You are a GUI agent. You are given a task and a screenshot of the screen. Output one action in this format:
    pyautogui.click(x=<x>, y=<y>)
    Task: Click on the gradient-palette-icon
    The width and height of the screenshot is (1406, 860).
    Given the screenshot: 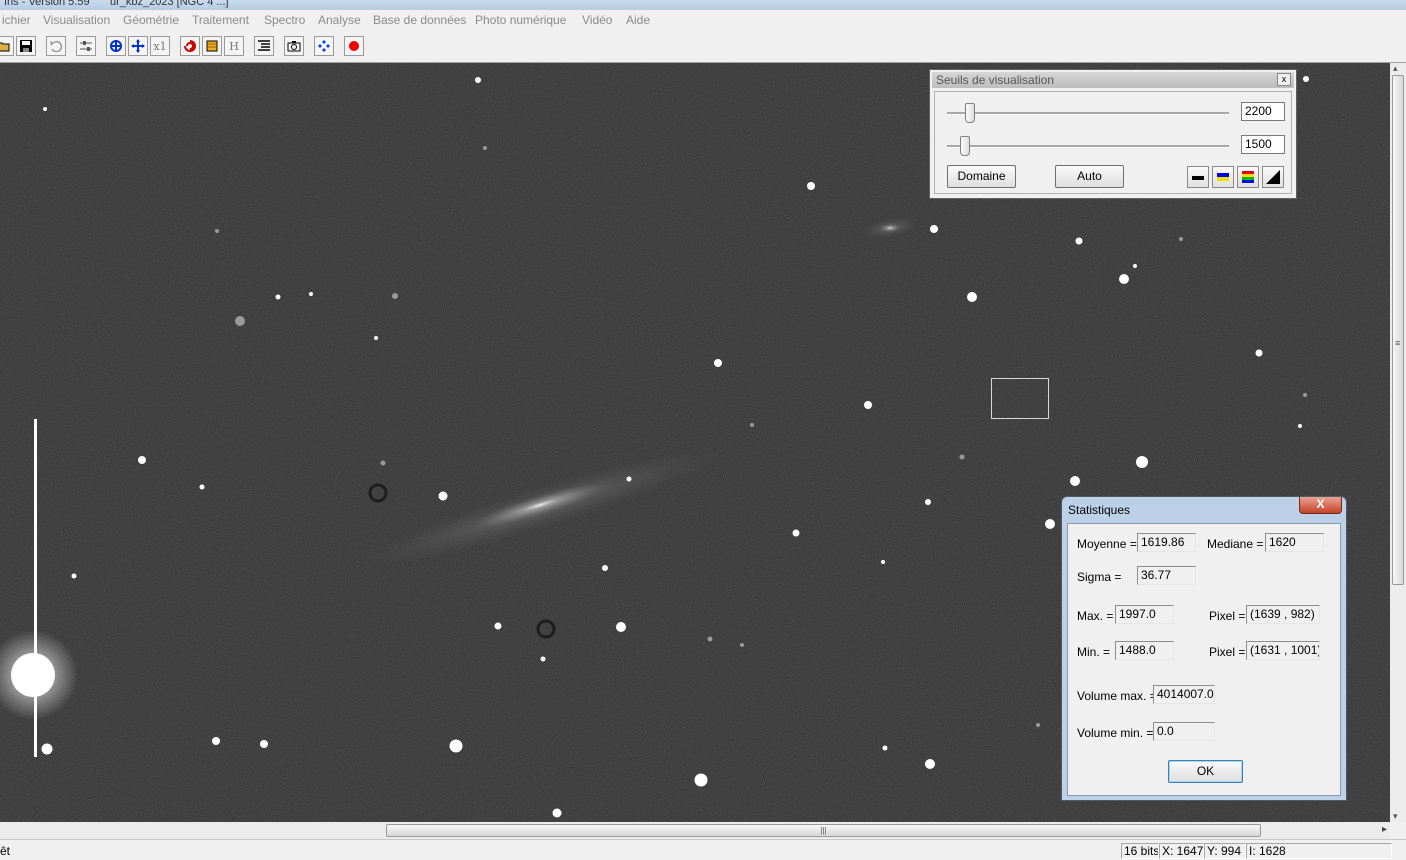 What is the action you would take?
    pyautogui.click(x=1273, y=177)
    